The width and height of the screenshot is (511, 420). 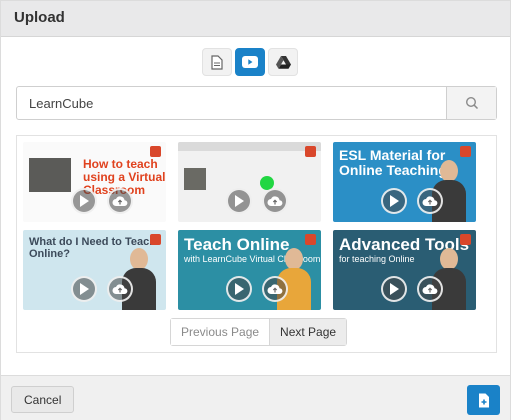 What do you see at coordinates (221, 332) in the screenshot?
I see `previous-page-button: Previous Page` at bounding box center [221, 332].